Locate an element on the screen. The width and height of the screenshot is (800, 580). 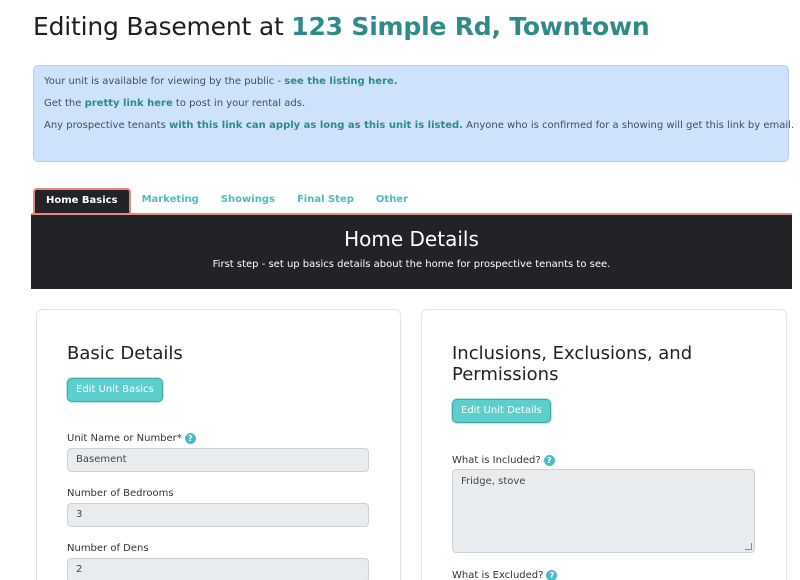
unit-name-label-text: Unit Name or Number* is located at coordinates (124, 438).